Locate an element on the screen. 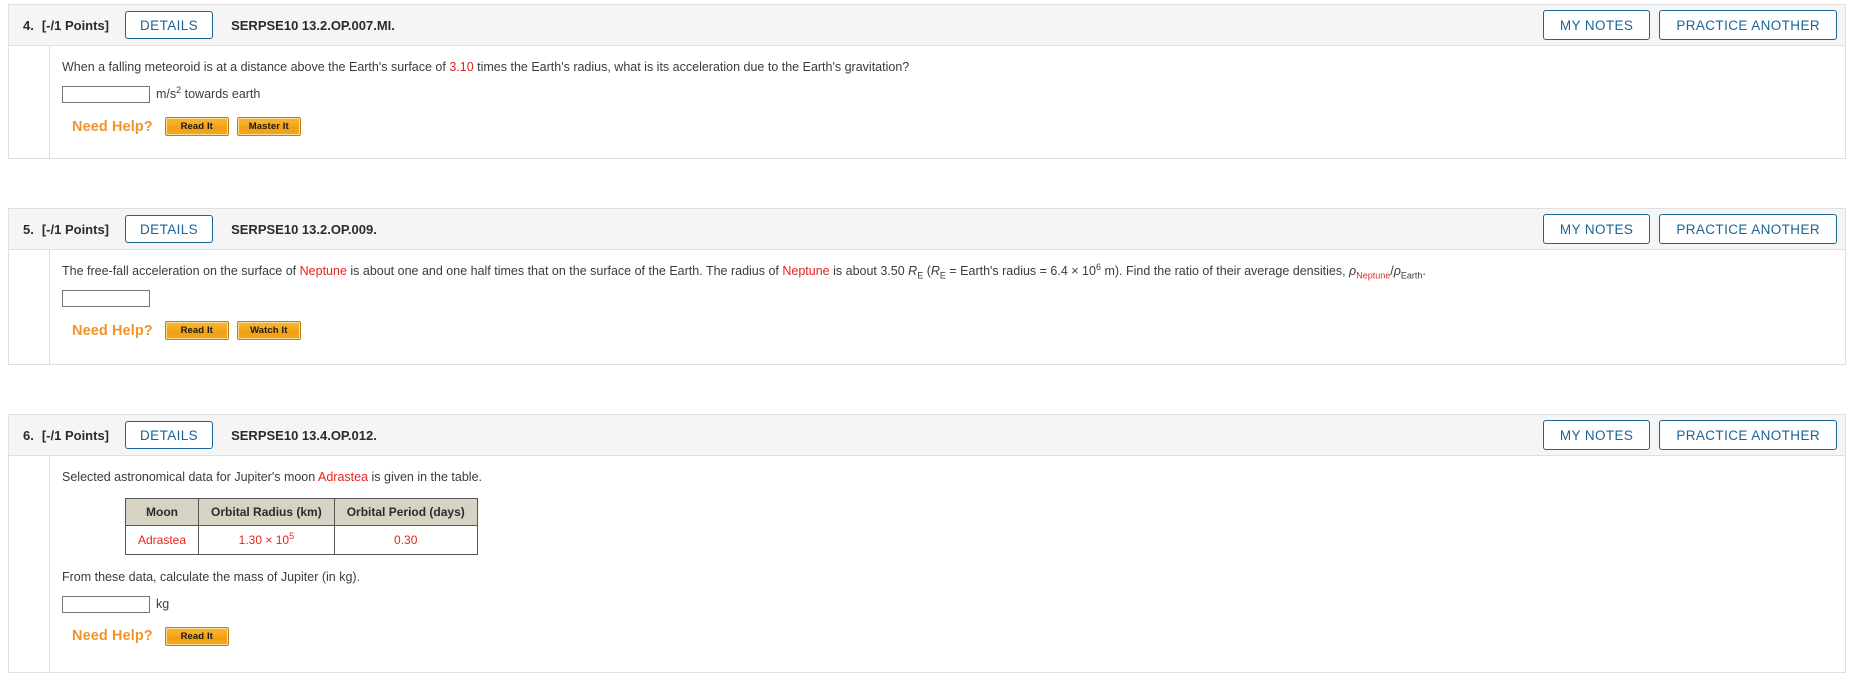  prompt-period: . is located at coordinates (1424, 271).